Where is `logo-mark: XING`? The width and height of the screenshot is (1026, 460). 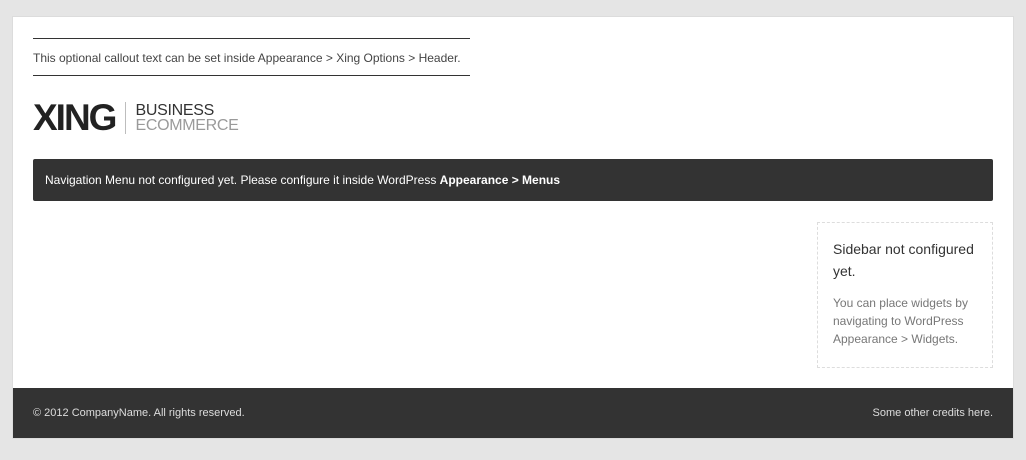 logo-mark: XING is located at coordinates (75, 117).